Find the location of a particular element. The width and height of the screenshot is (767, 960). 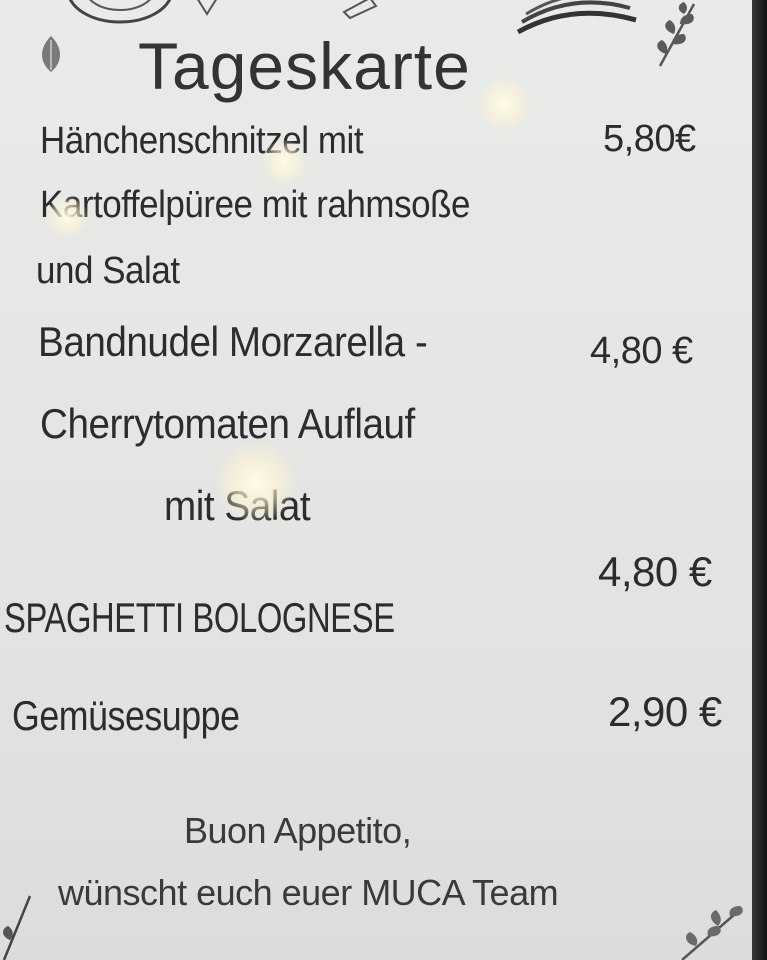

item-3-price: 4,80 € is located at coordinates (655, 571).